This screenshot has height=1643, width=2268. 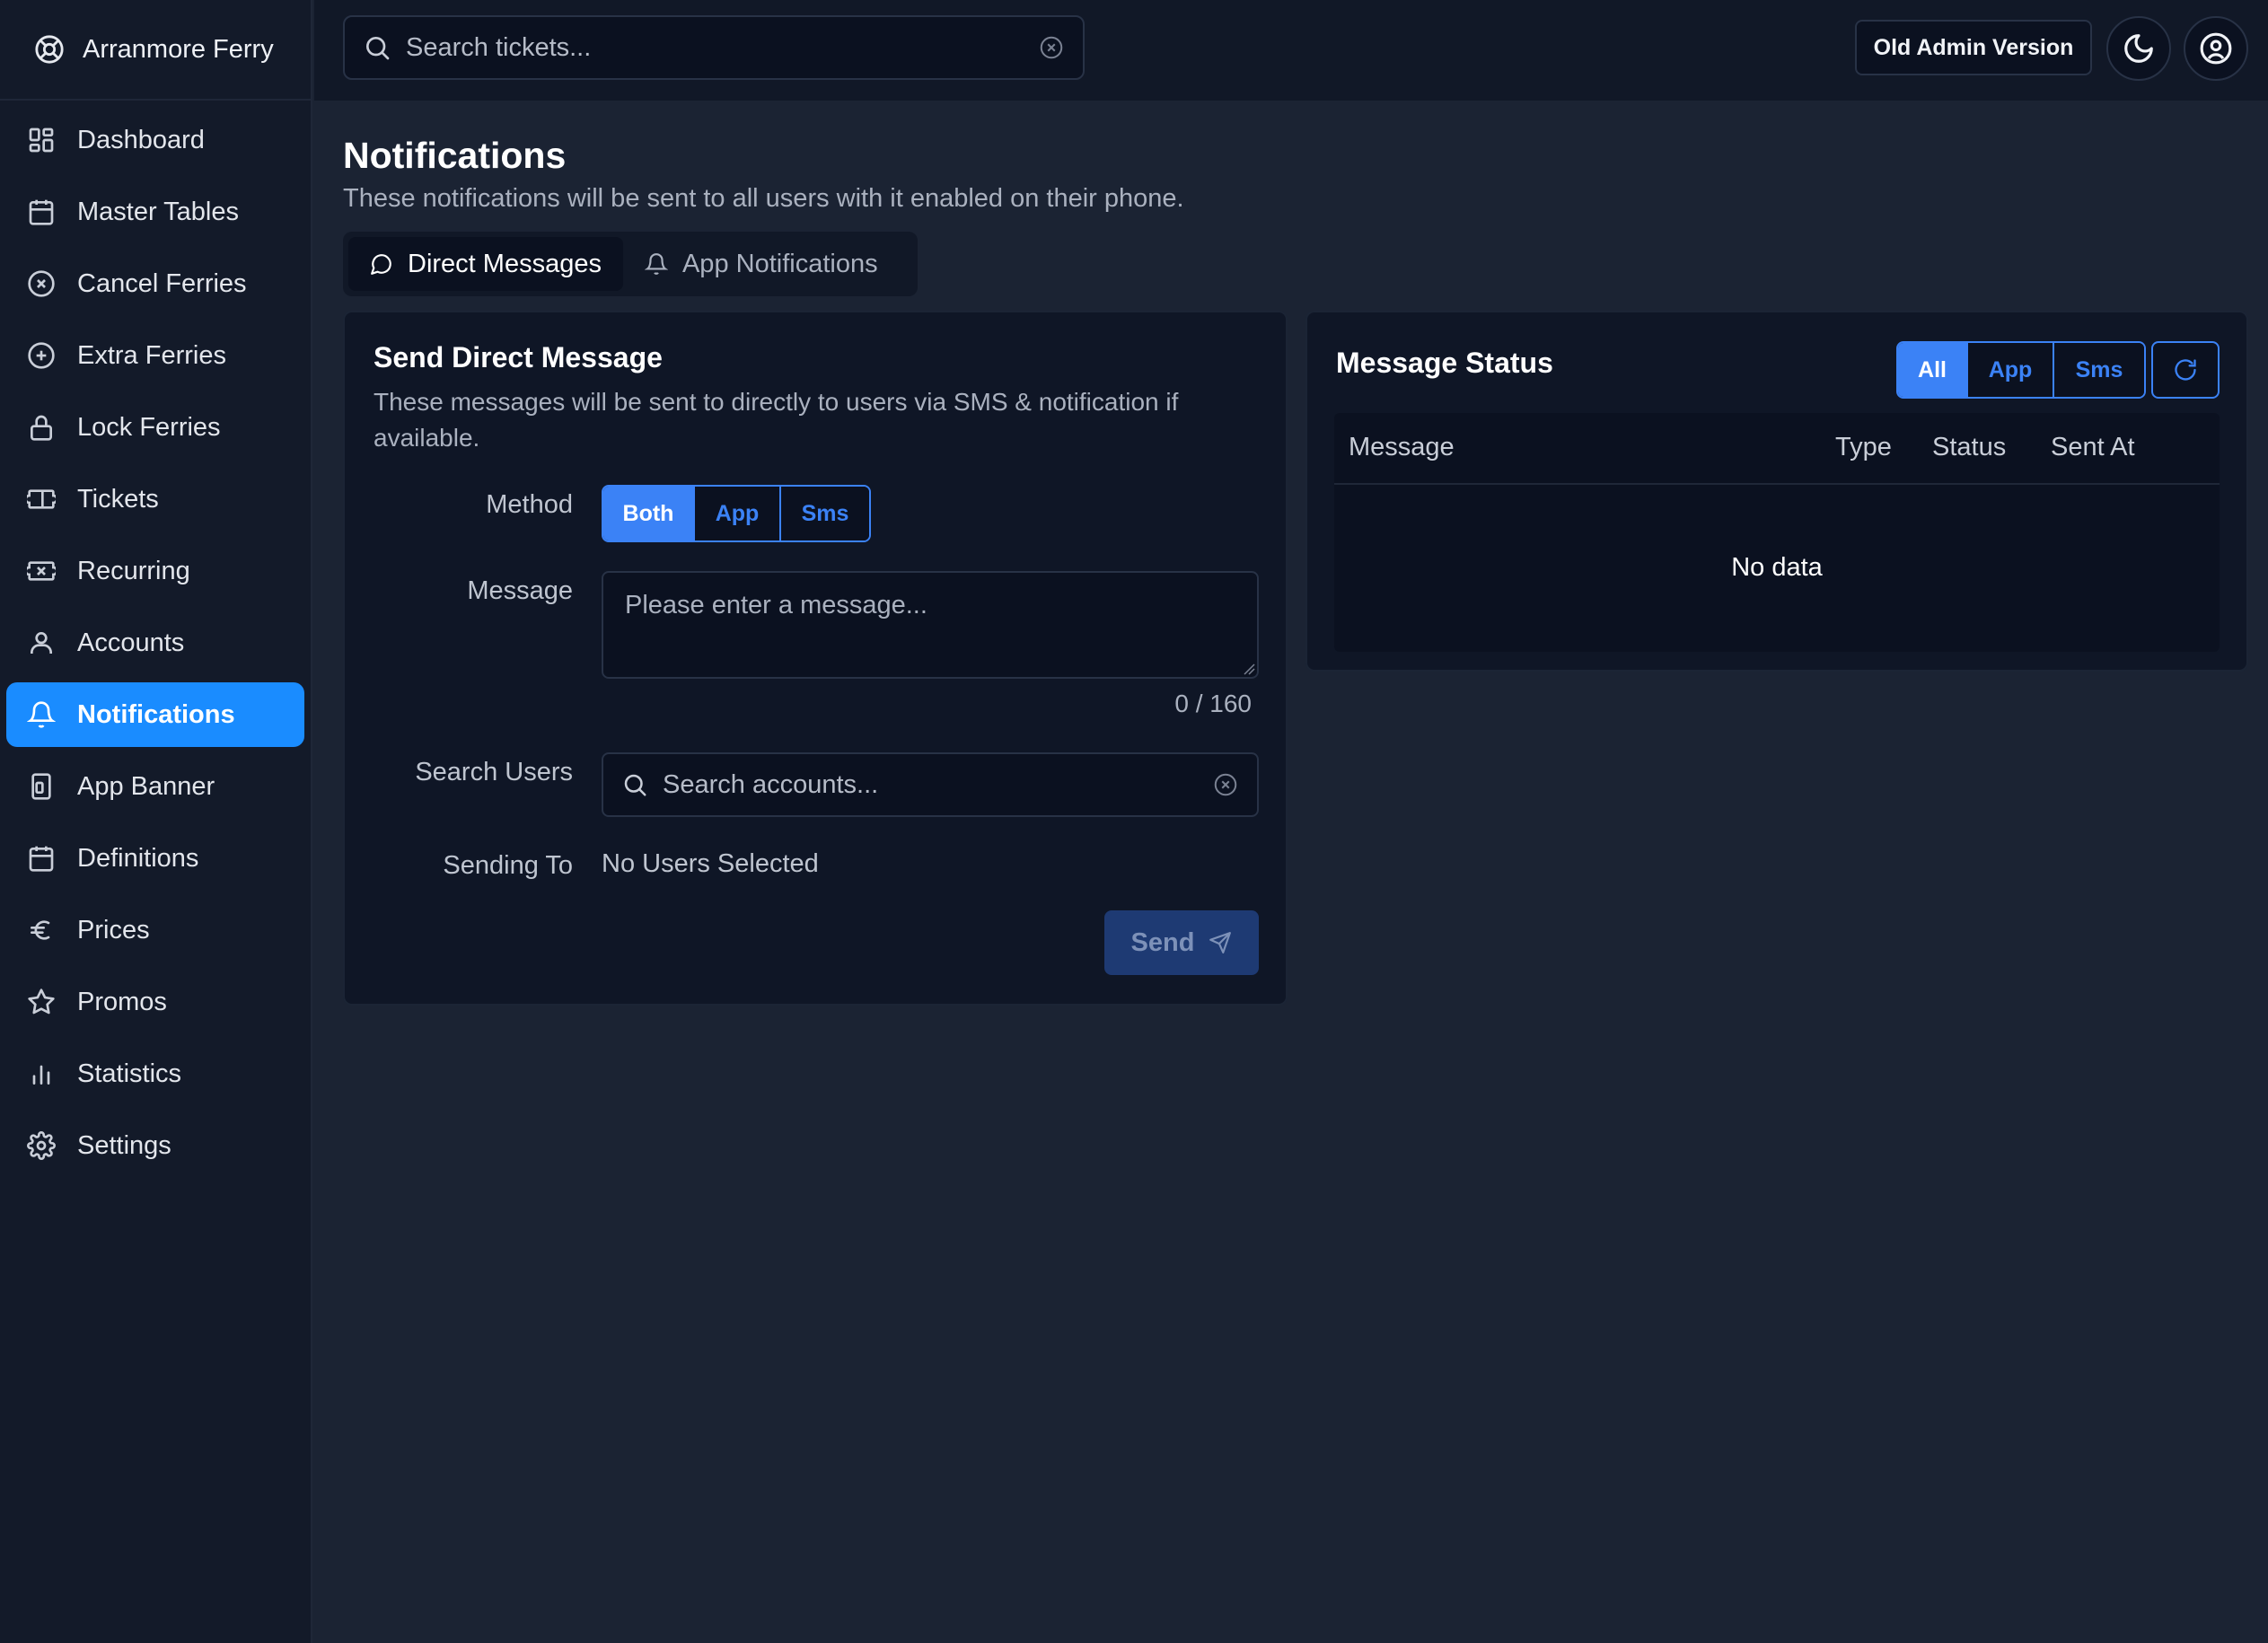 I want to click on page-title: Notifications, so click(x=455, y=155).